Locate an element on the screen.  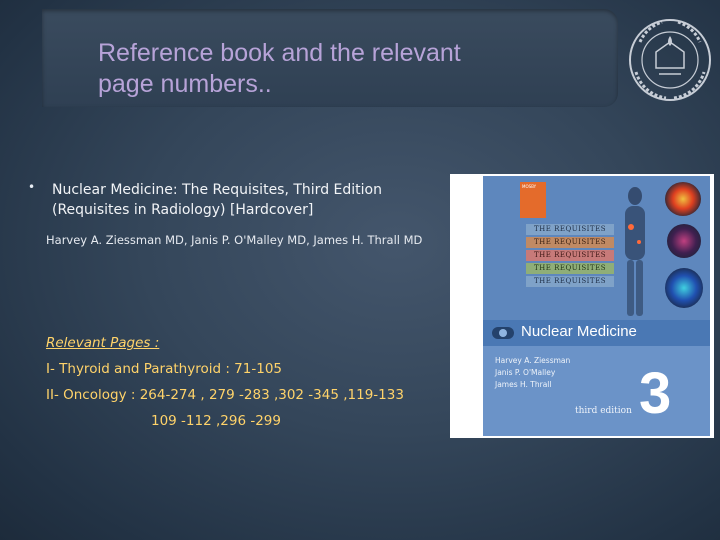
publisher-label: MOSBY is located at coordinates (529, 186).